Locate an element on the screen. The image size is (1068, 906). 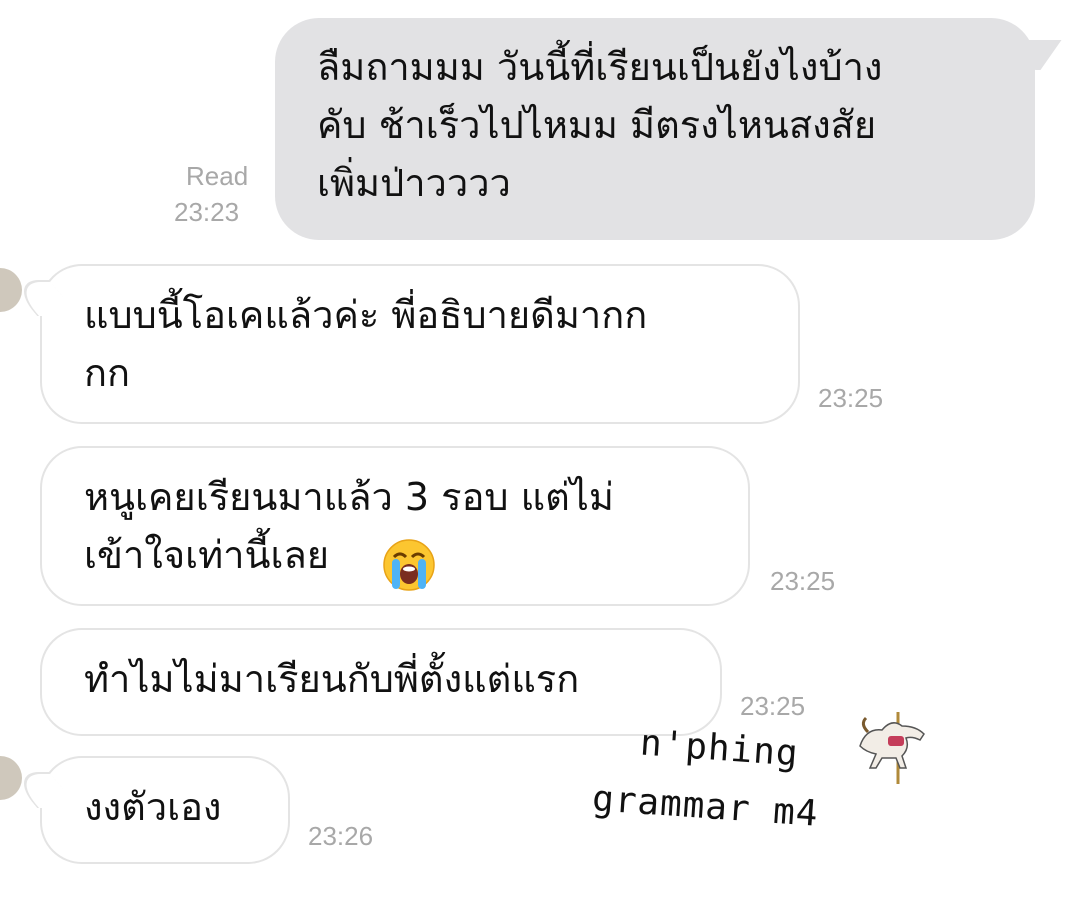
carousel-horse-icon is located at coordinates (892, 748).